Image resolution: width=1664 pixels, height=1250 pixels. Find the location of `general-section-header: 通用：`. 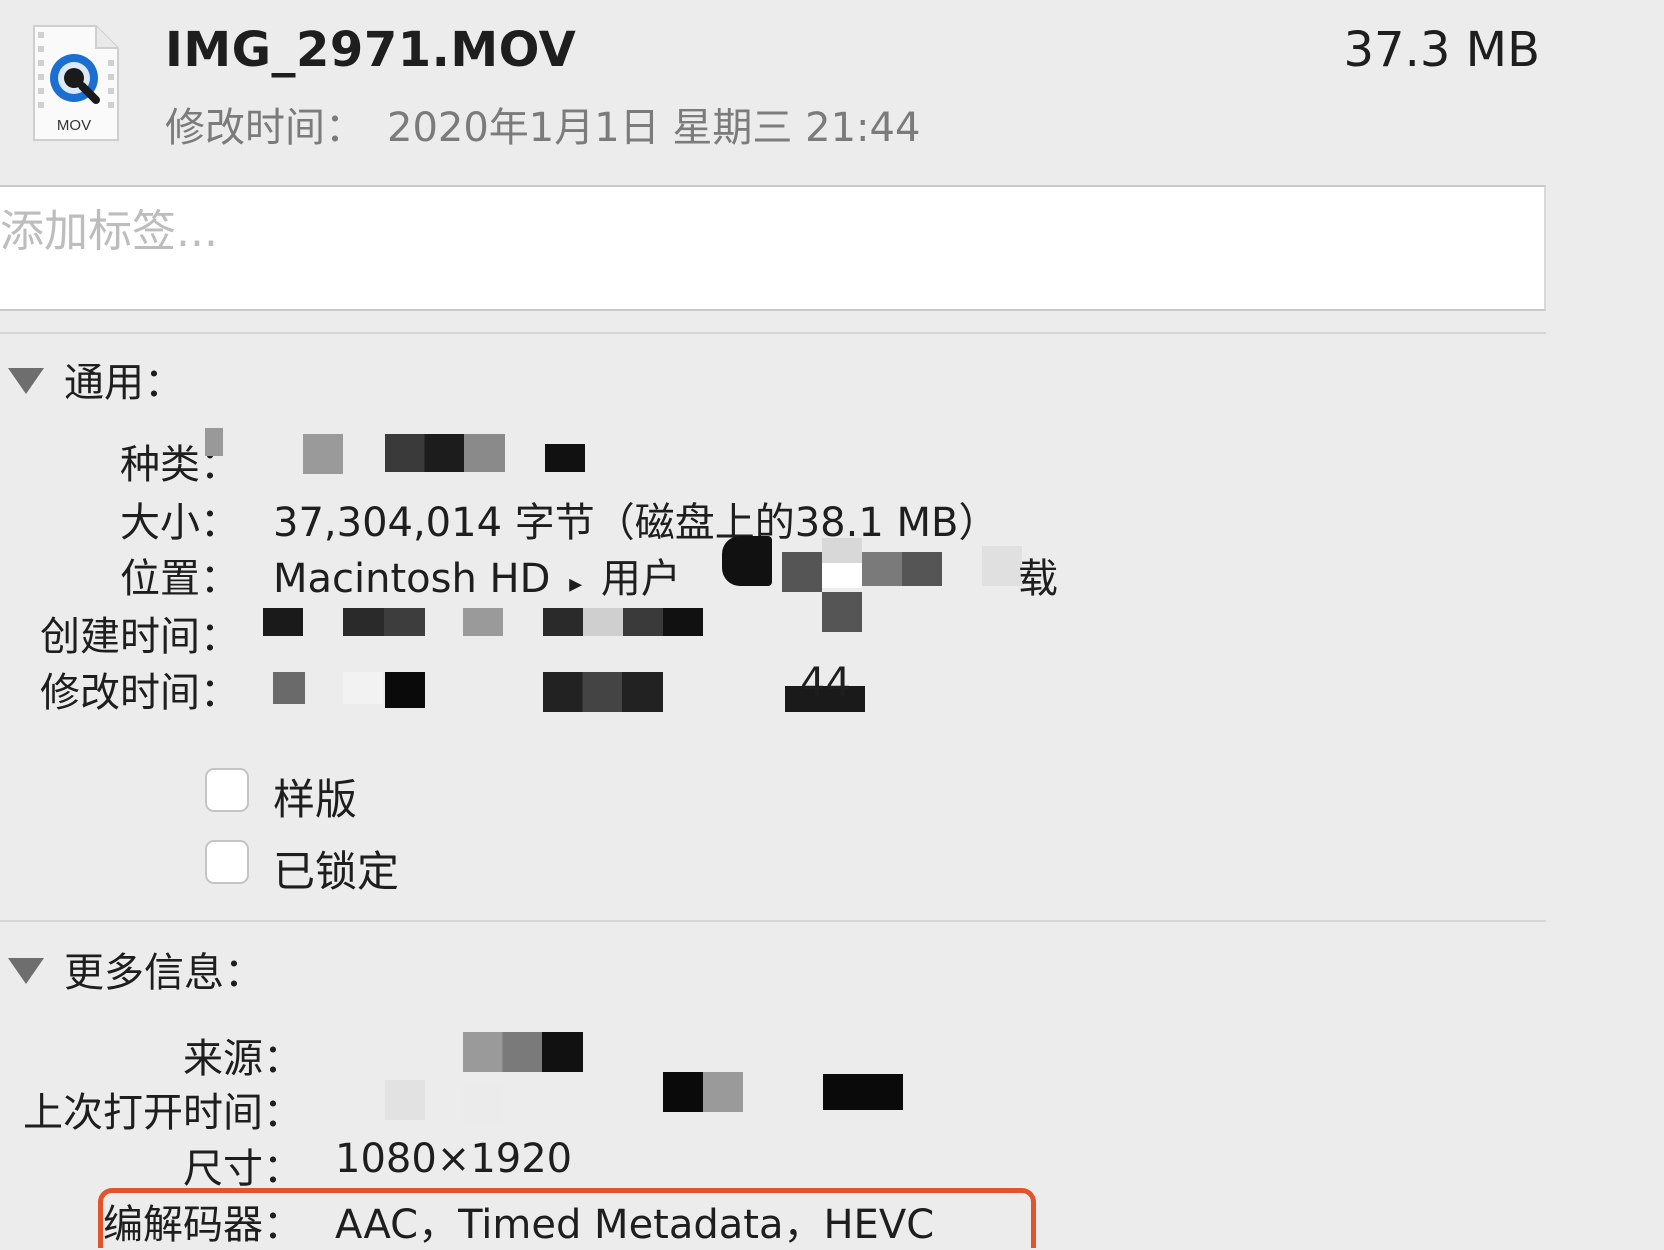

general-section-header: 通用： is located at coordinates (96, 379).